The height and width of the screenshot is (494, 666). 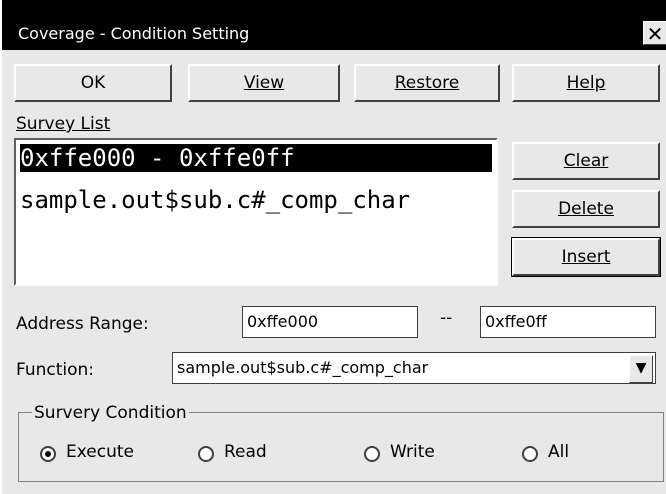 I want to click on ok-button: OK, so click(x=93, y=83).